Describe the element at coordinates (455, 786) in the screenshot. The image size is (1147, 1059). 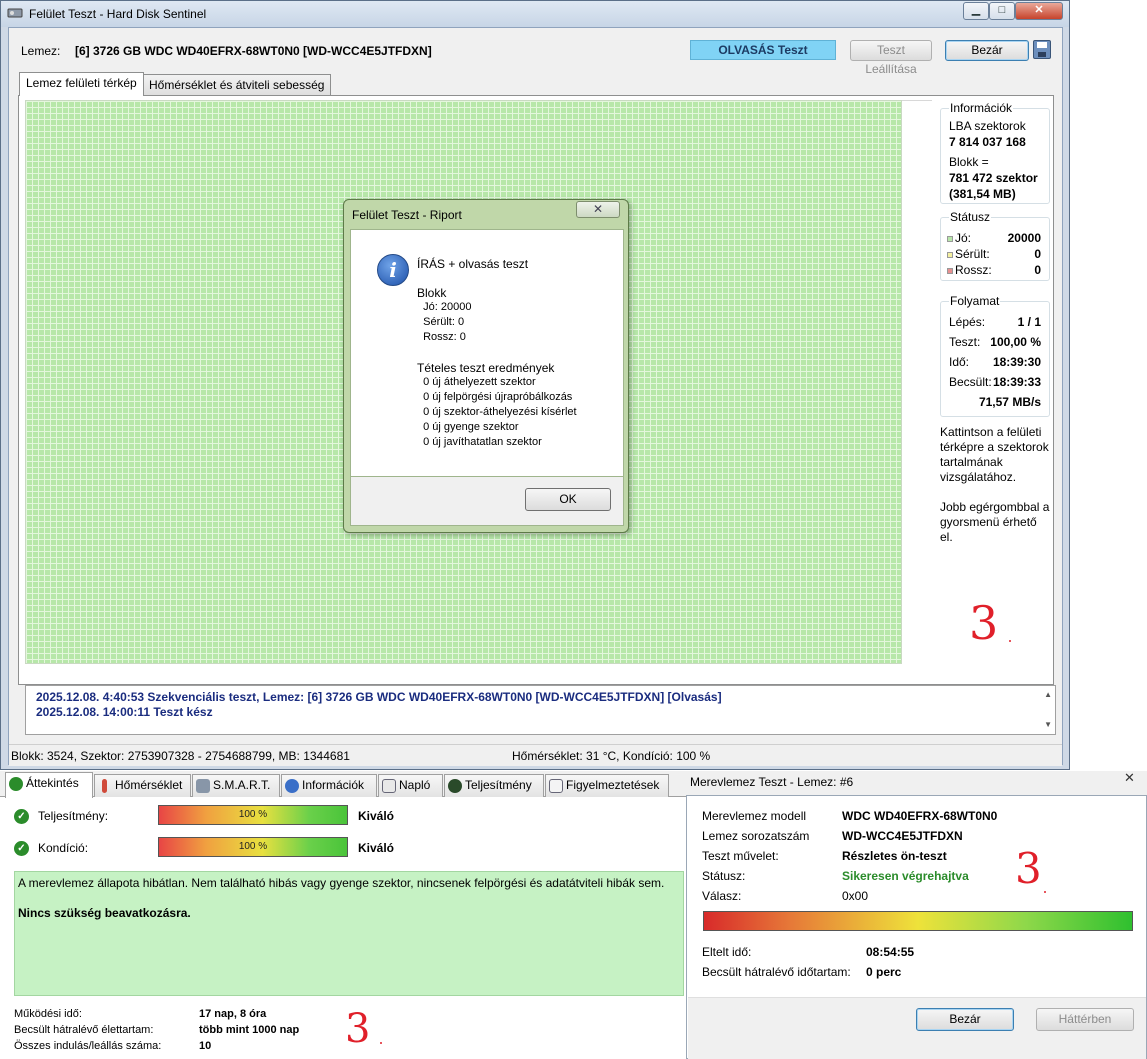
I see `gauge-icon` at that location.